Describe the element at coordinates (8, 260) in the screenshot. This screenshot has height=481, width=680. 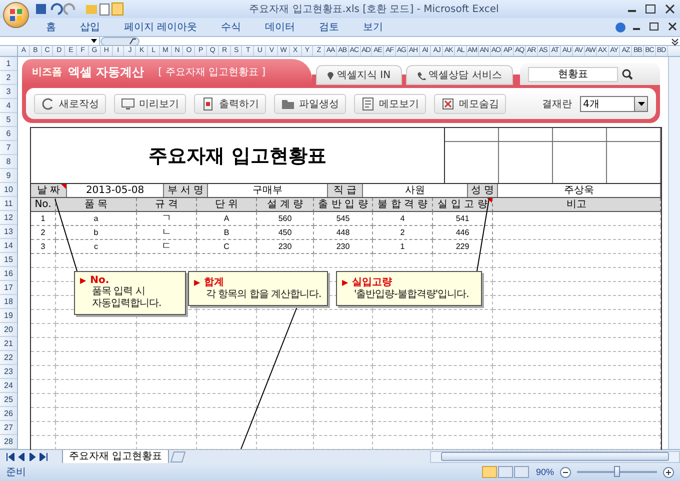
I see `row-header: 15` at that location.